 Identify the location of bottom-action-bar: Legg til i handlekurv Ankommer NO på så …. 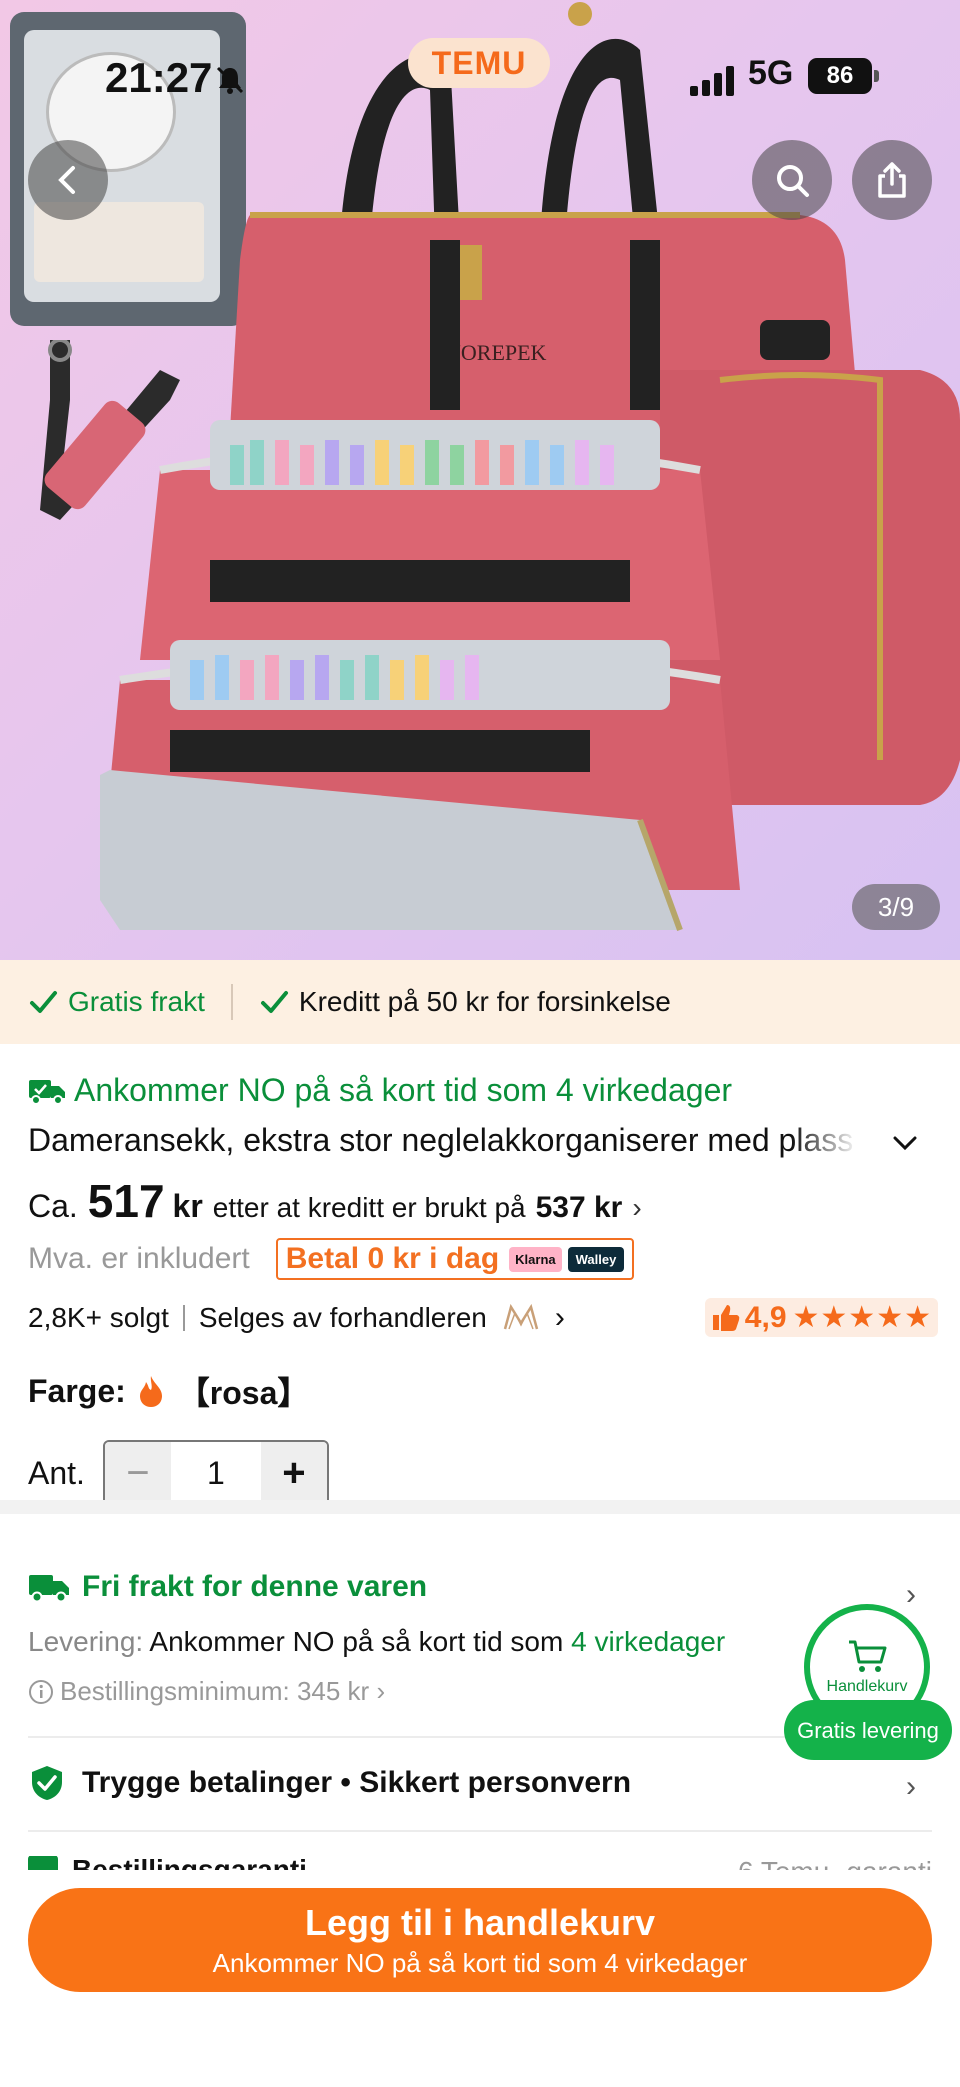
(480, 1978).